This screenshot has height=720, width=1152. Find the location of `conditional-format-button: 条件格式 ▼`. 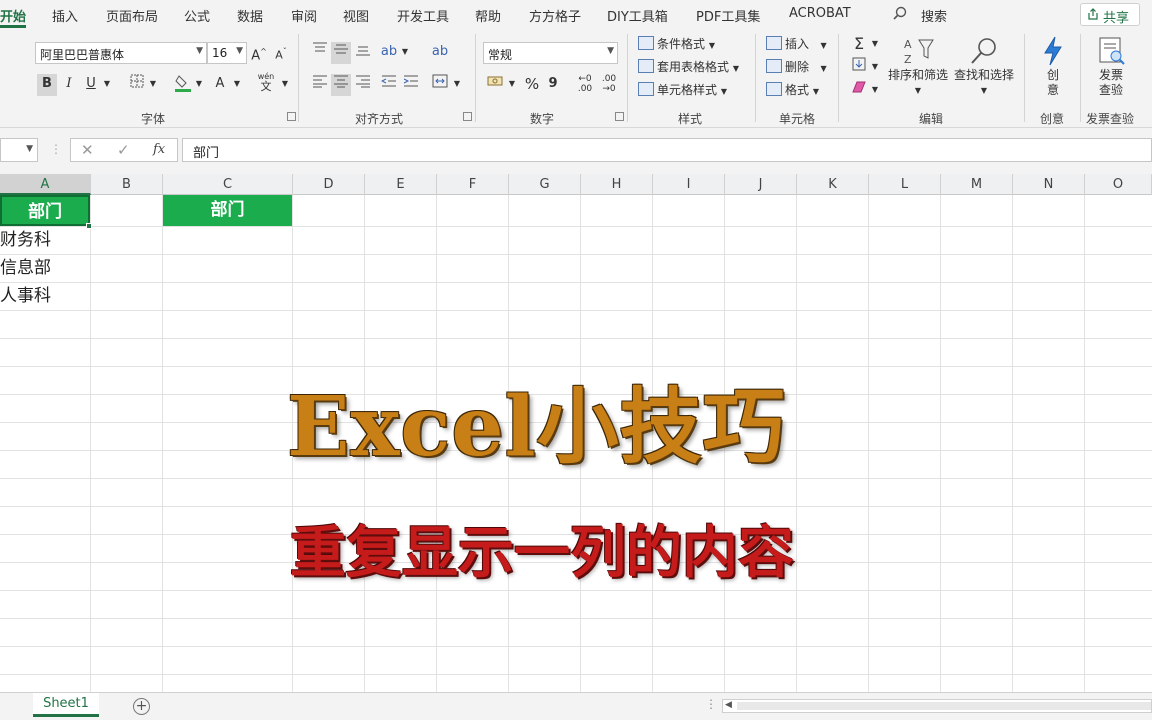

conditional-format-button: 条件格式 ▼ is located at coordinates (676, 45).